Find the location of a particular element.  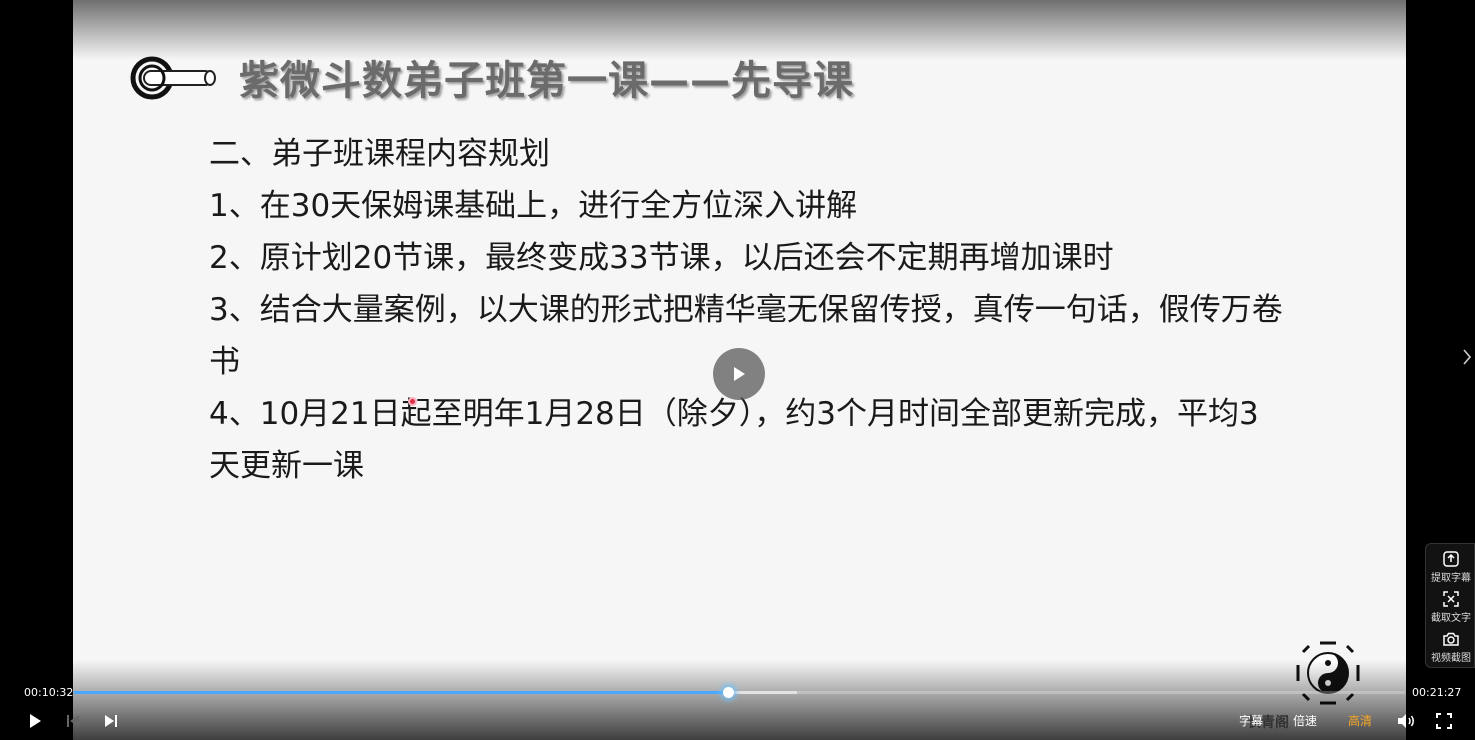

fullscreen-button is located at coordinates (1444, 721).